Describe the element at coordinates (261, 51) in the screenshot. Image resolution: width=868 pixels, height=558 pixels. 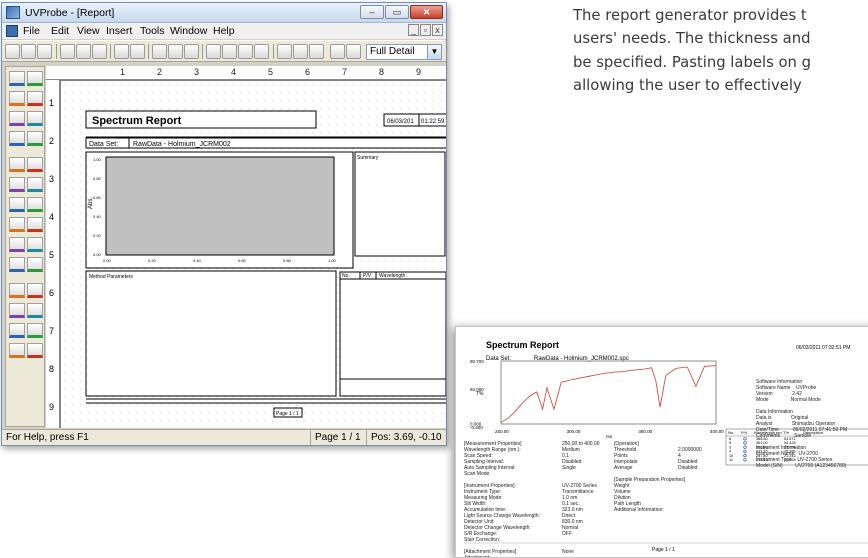
I see `picture-icon` at that location.